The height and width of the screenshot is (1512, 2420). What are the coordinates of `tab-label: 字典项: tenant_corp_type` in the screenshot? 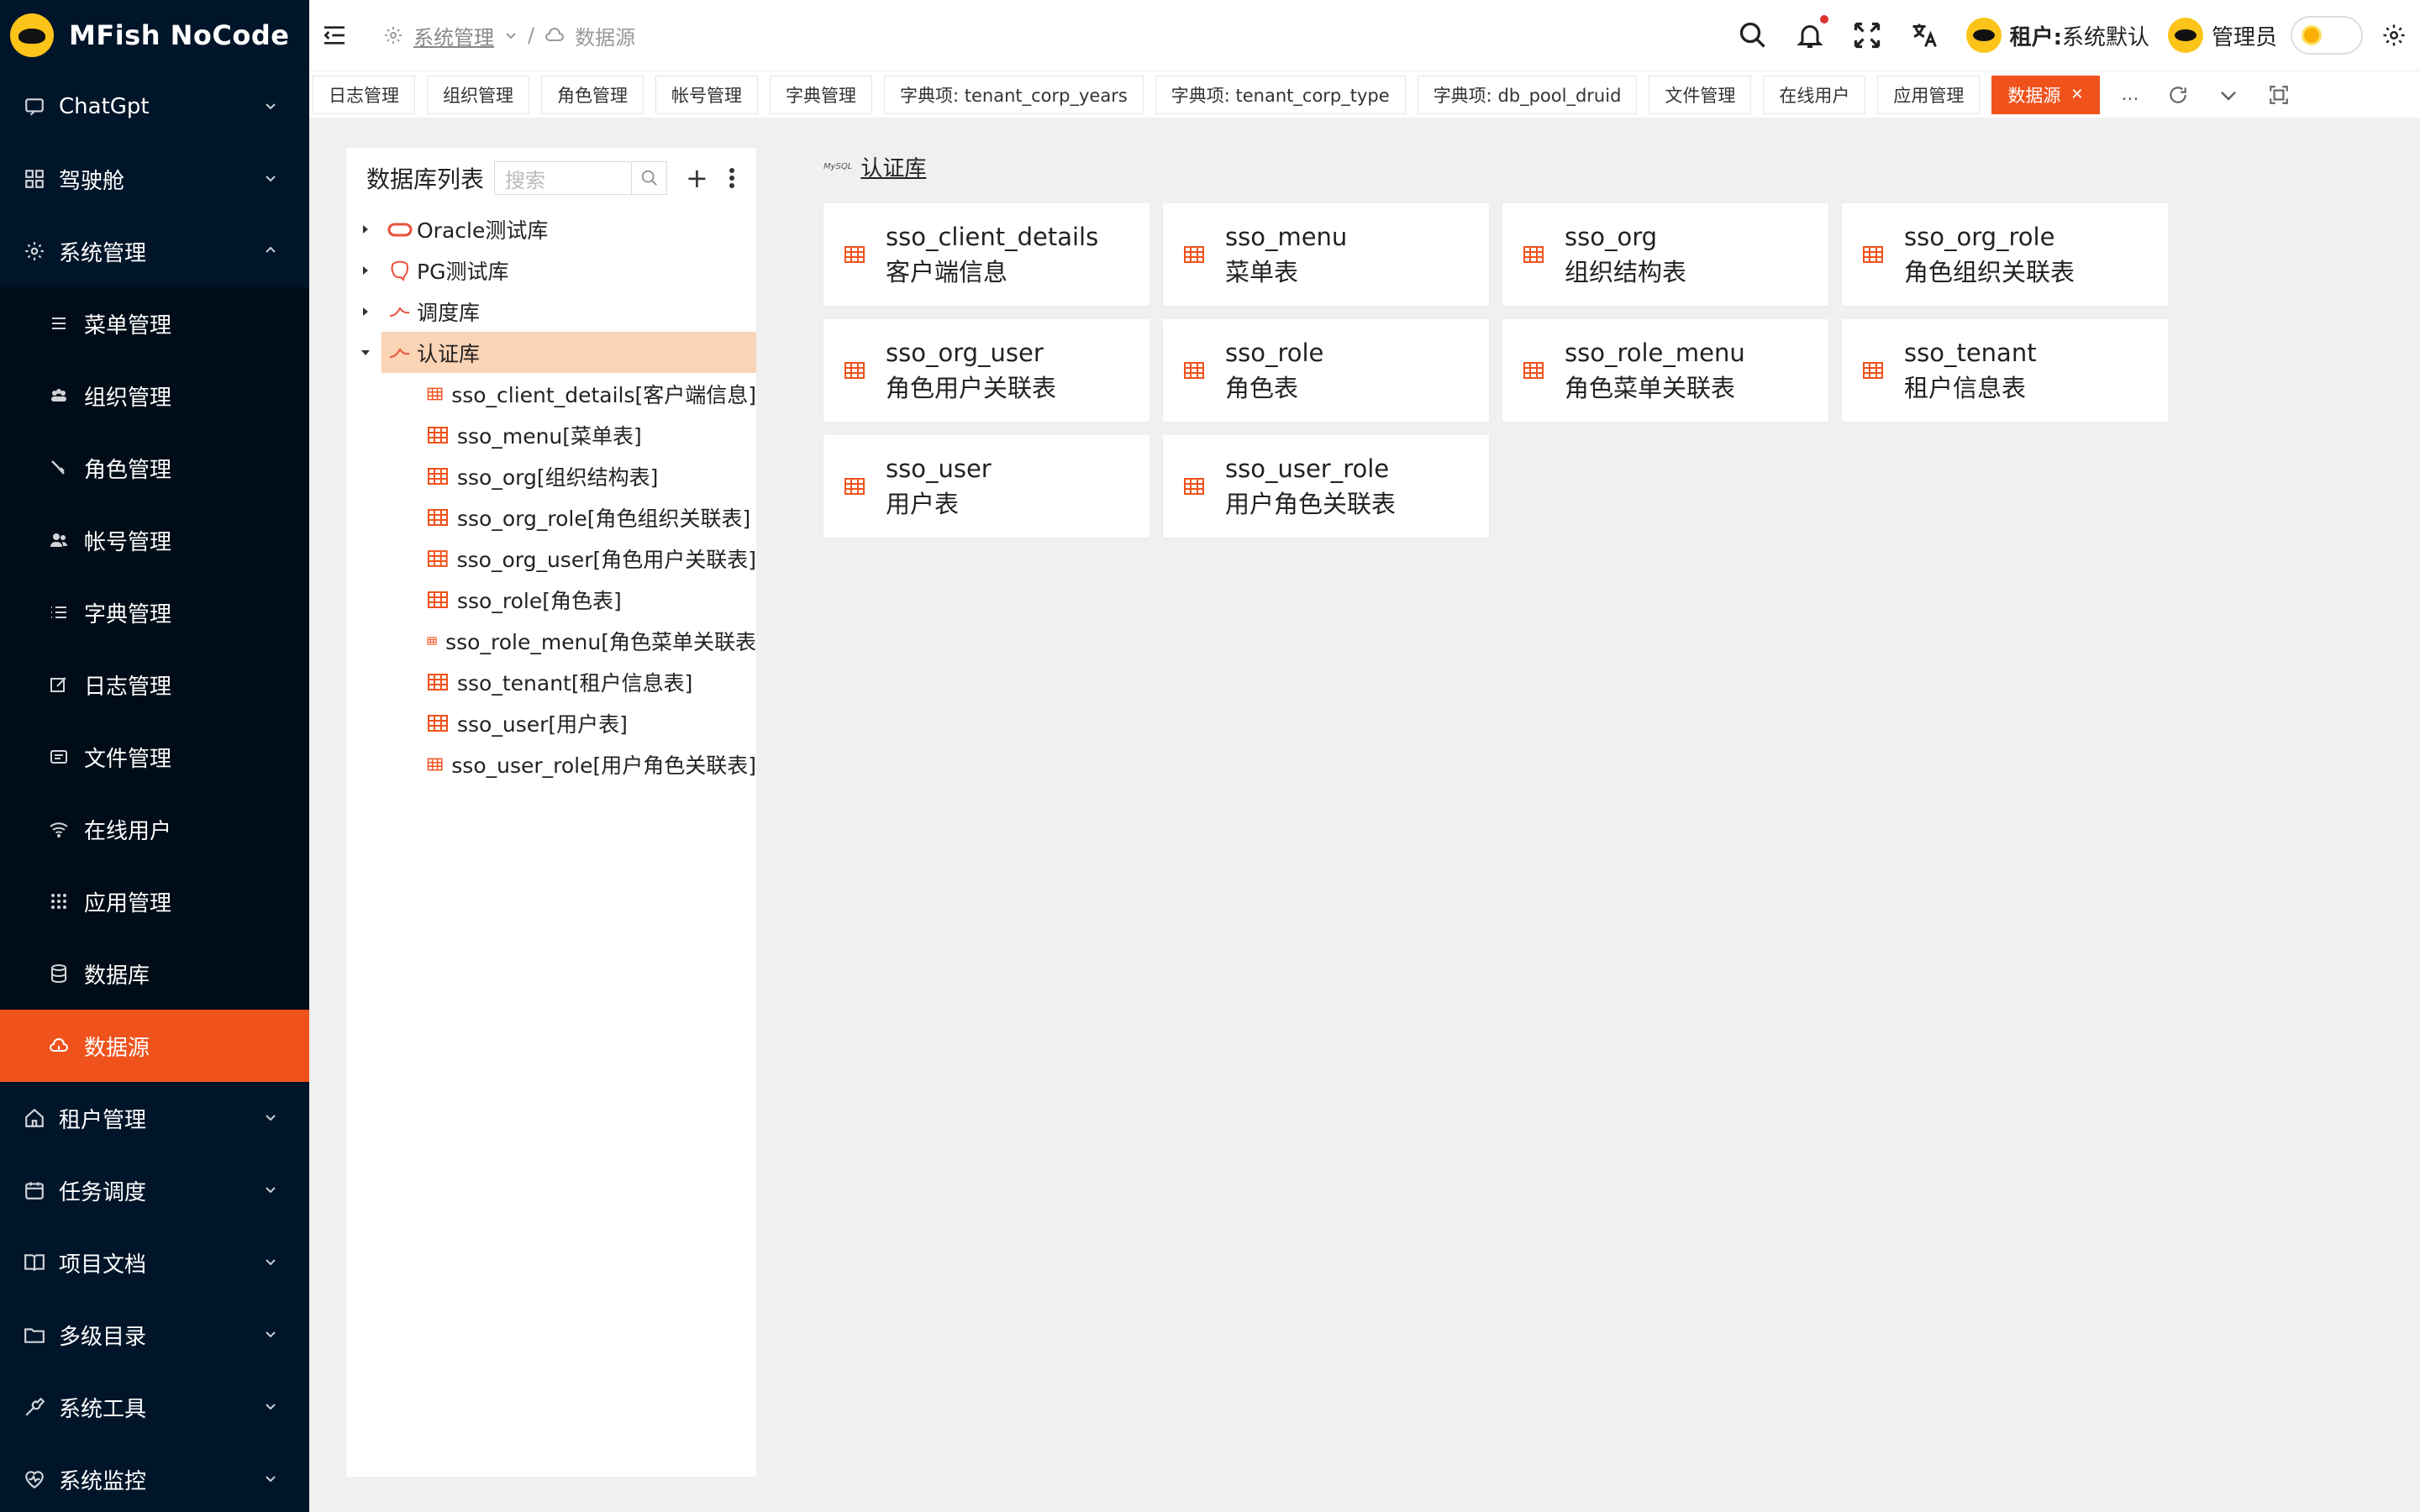 It's located at (1281, 95).